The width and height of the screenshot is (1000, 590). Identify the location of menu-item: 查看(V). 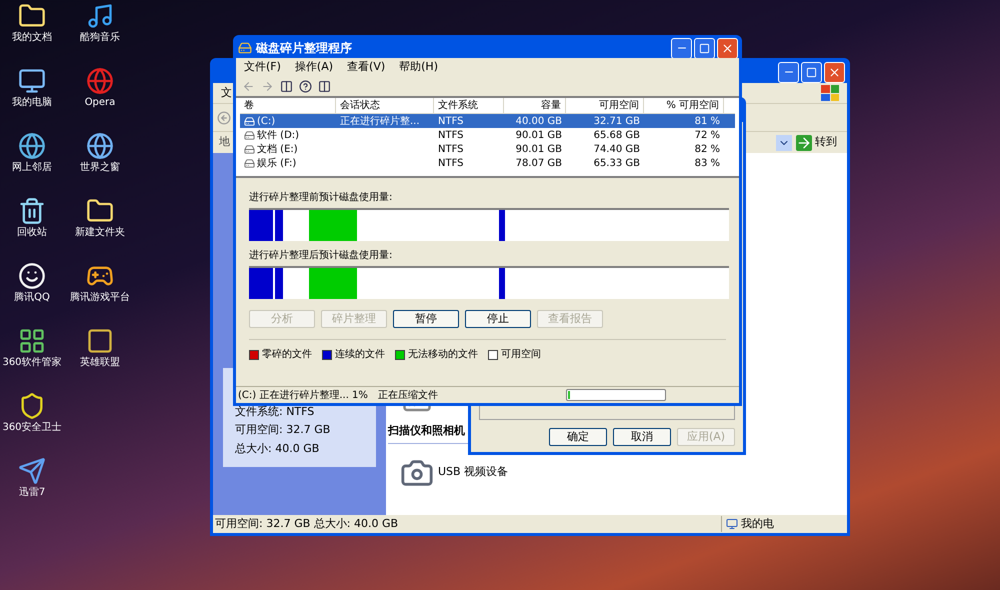
(366, 67).